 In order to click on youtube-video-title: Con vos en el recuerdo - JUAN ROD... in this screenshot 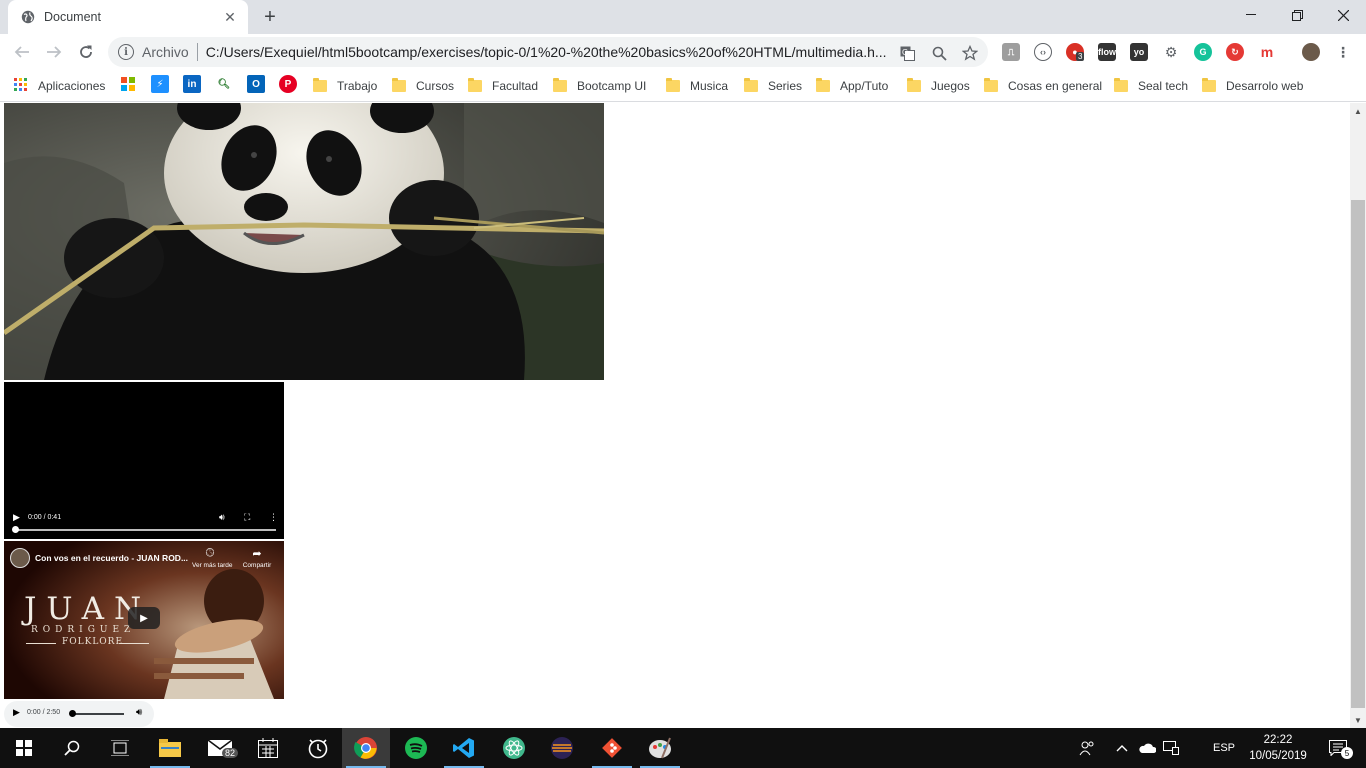, I will do `click(111, 558)`.